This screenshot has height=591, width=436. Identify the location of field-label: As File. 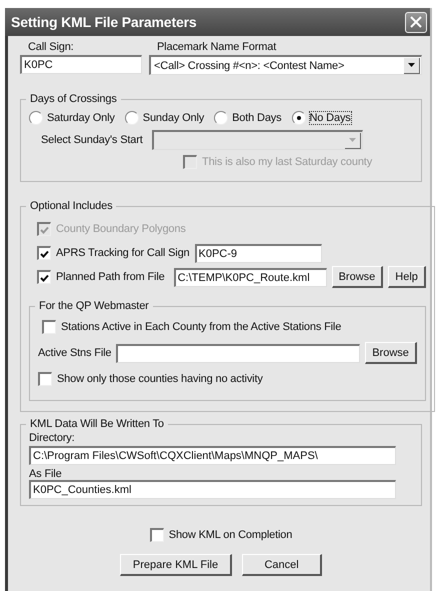
(46, 474).